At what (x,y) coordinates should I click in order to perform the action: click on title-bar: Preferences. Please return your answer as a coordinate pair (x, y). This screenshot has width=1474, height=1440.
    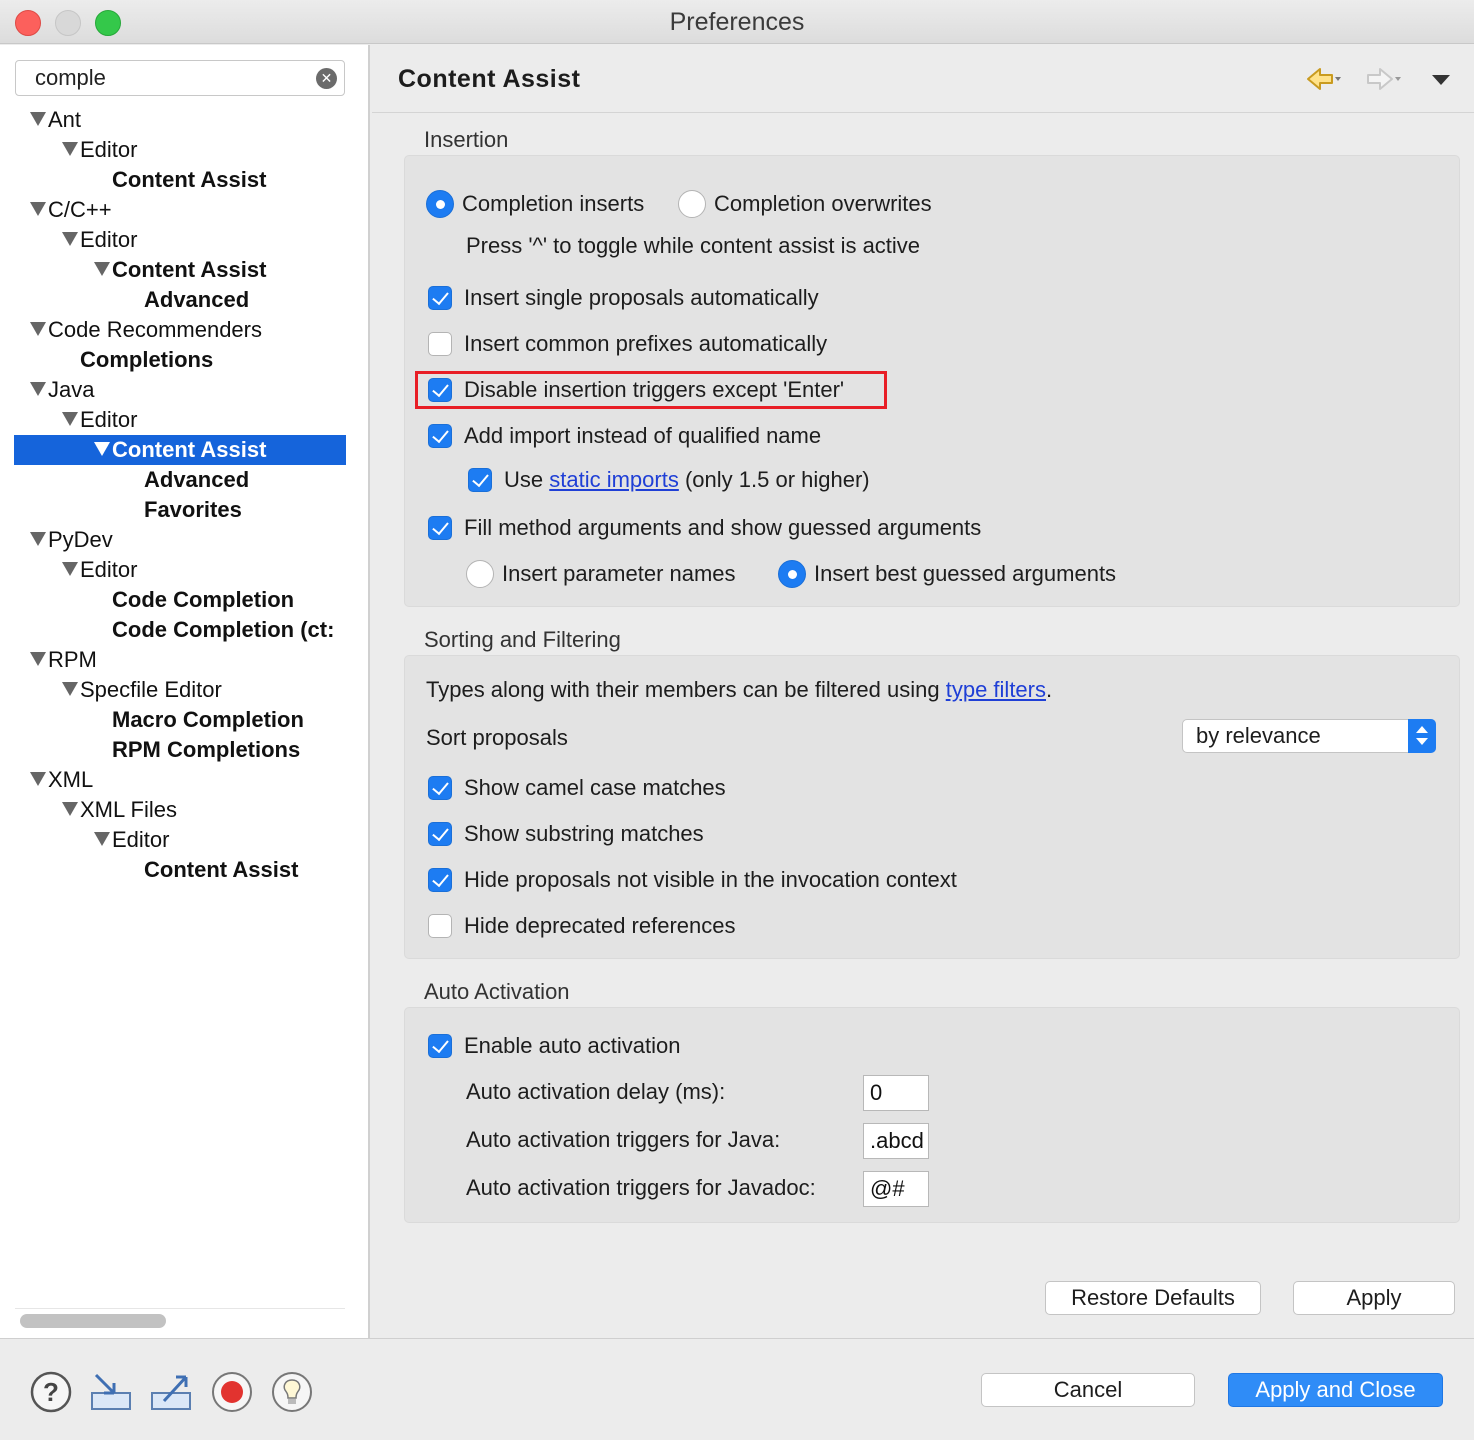
    Looking at the image, I should click on (737, 22).